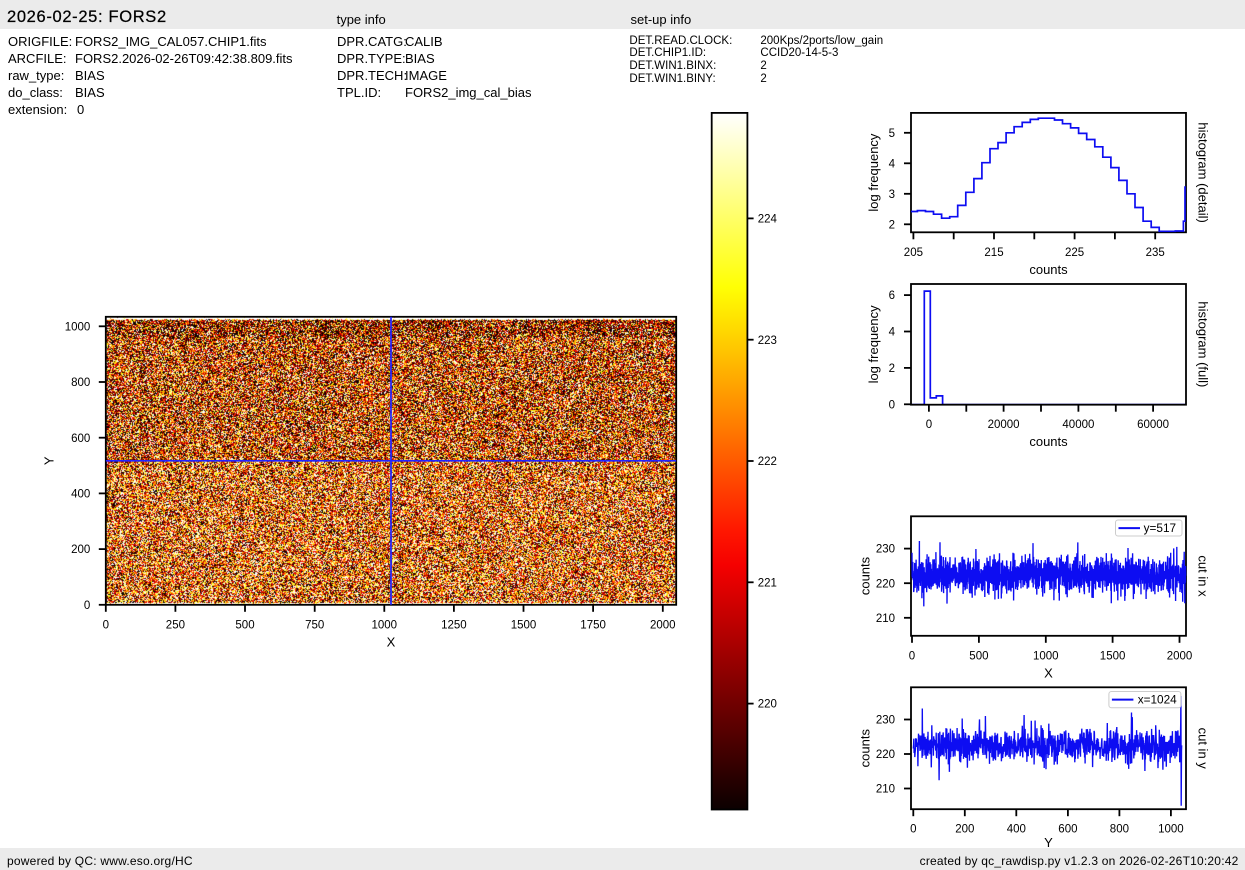 The width and height of the screenshot is (1245, 870). Describe the element at coordinates (1153, 425) in the screenshot. I see `svg-text: 60000` at that location.